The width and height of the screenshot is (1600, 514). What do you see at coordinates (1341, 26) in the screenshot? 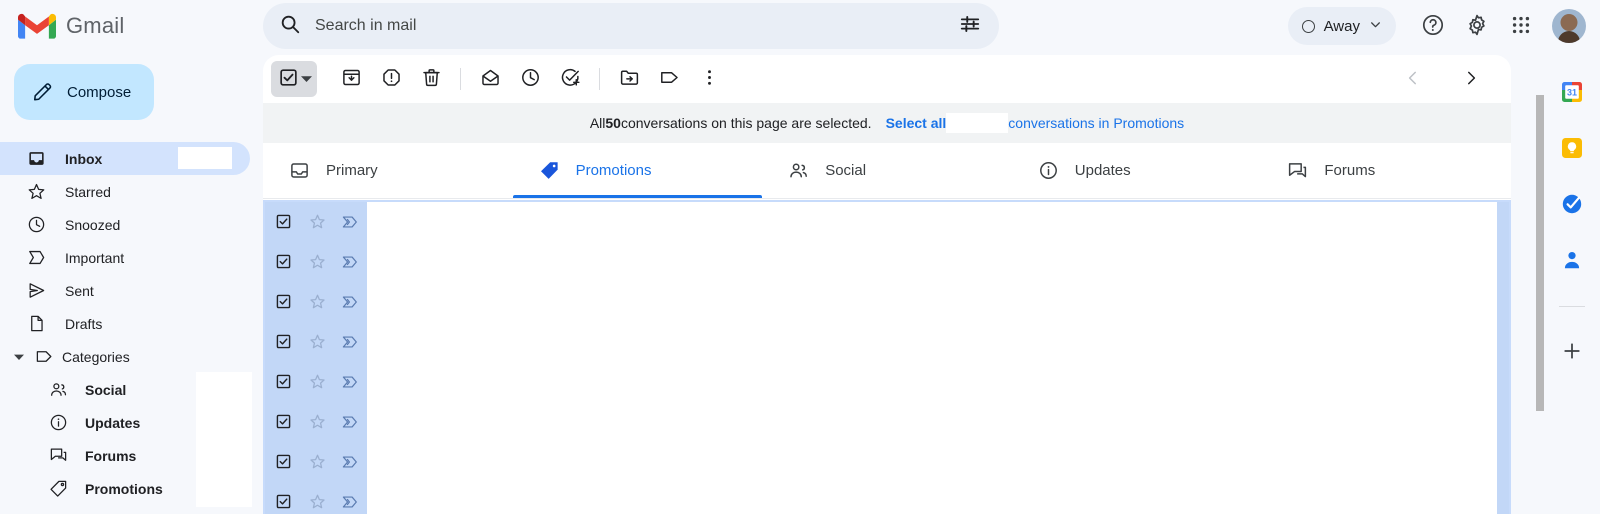
I see `status-chip: Away` at bounding box center [1341, 26].